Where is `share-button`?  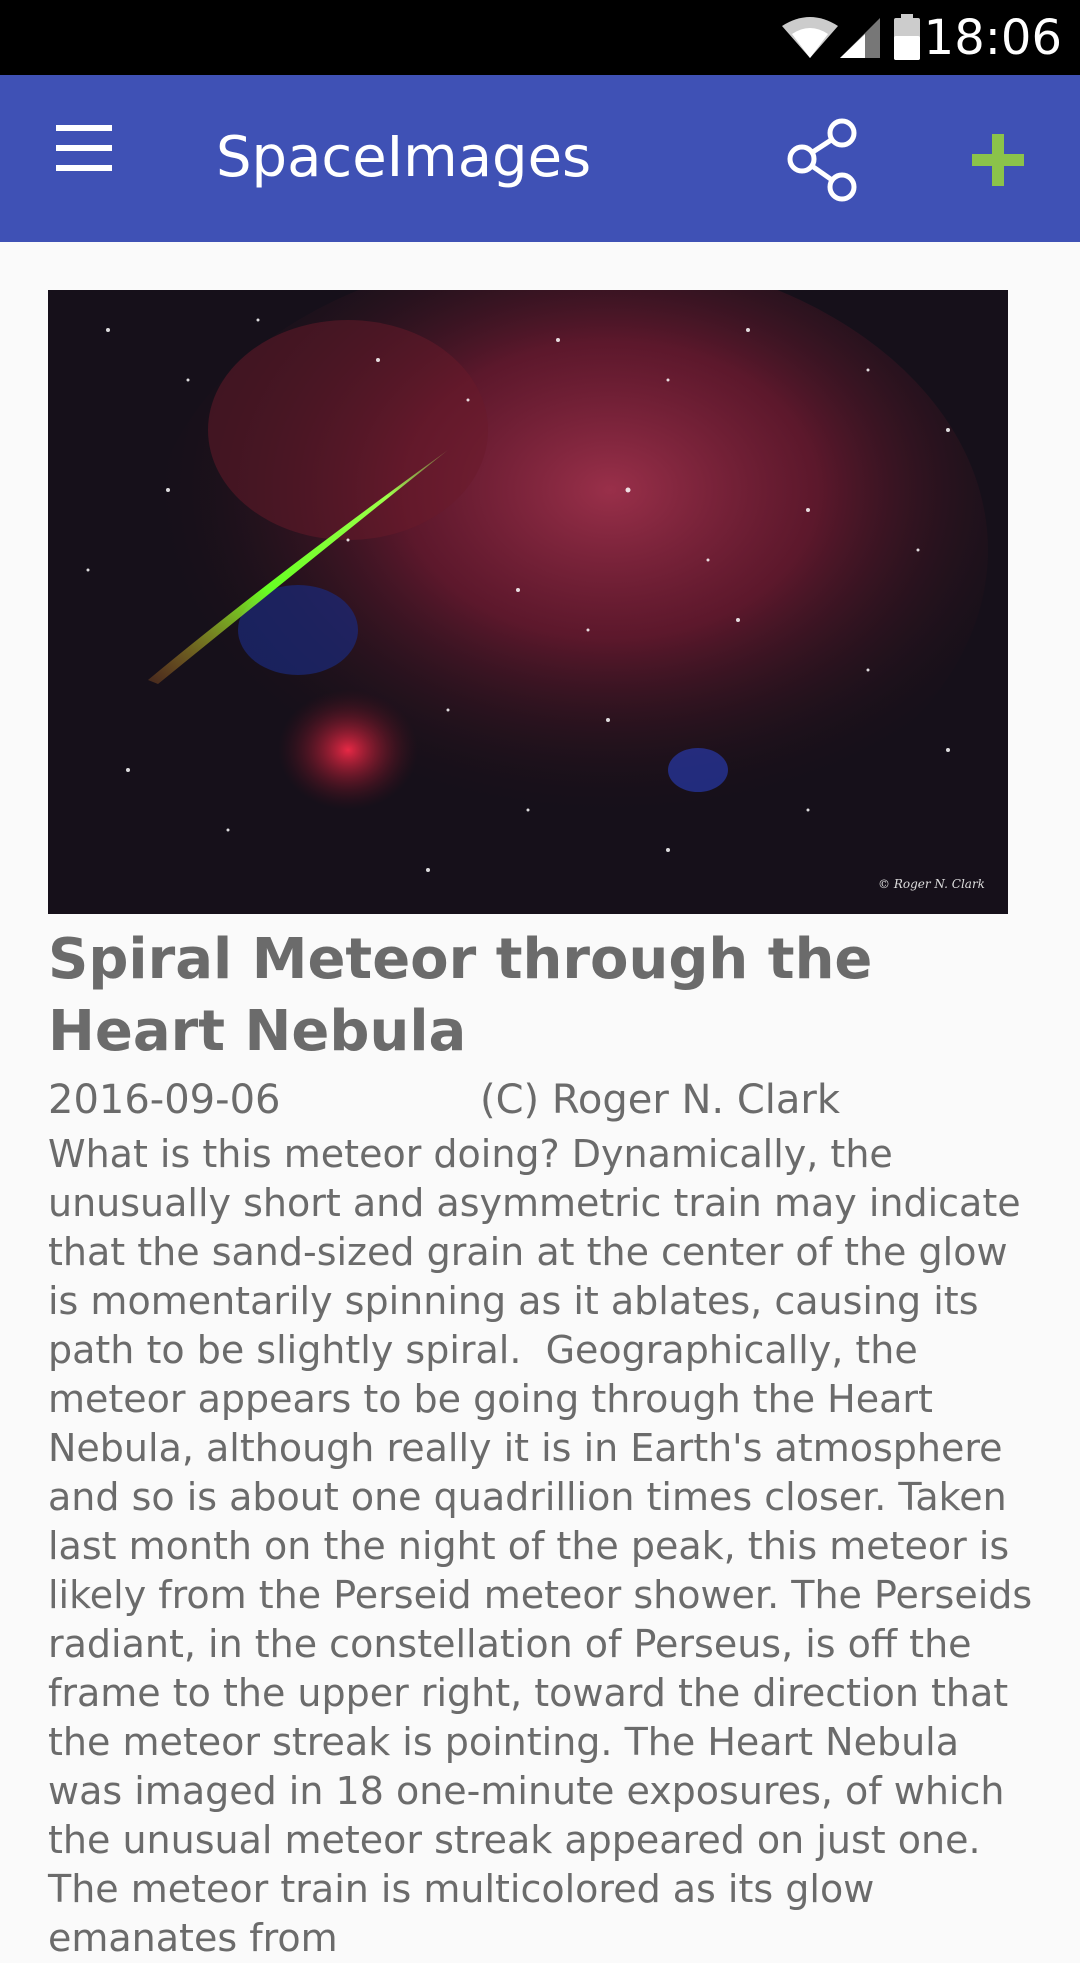 share-button is located at coordinates (825, 160).